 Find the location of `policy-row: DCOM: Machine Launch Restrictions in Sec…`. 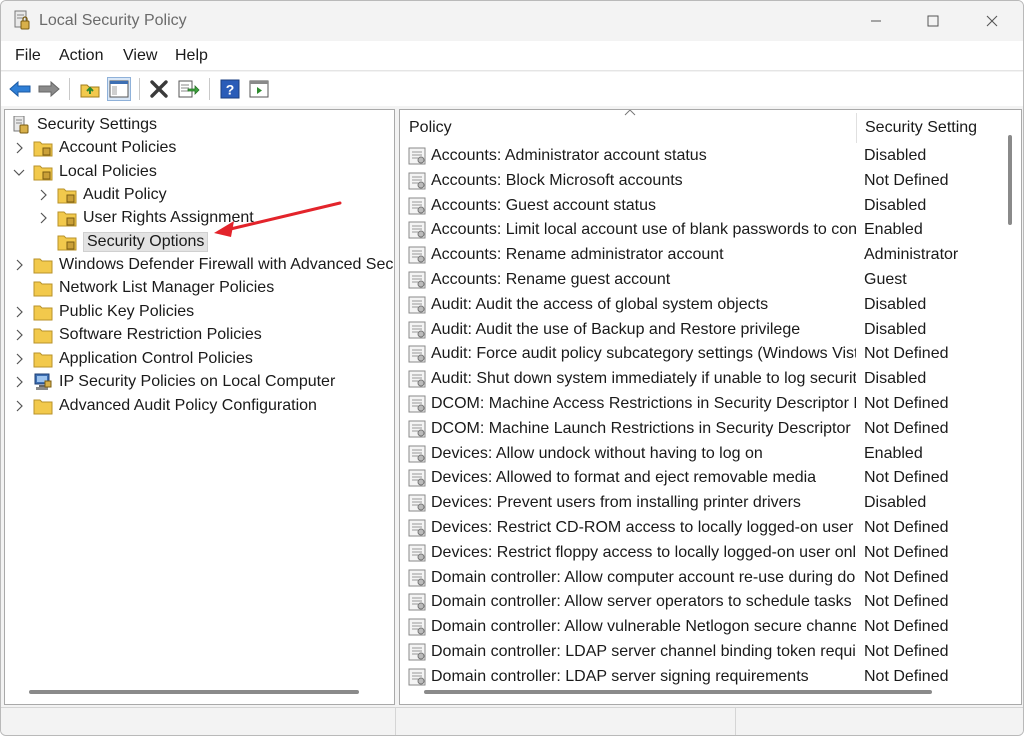

policy-row: DCOM: Machine Launch Restrictions in Sec… is located at coordinates (708, 429).